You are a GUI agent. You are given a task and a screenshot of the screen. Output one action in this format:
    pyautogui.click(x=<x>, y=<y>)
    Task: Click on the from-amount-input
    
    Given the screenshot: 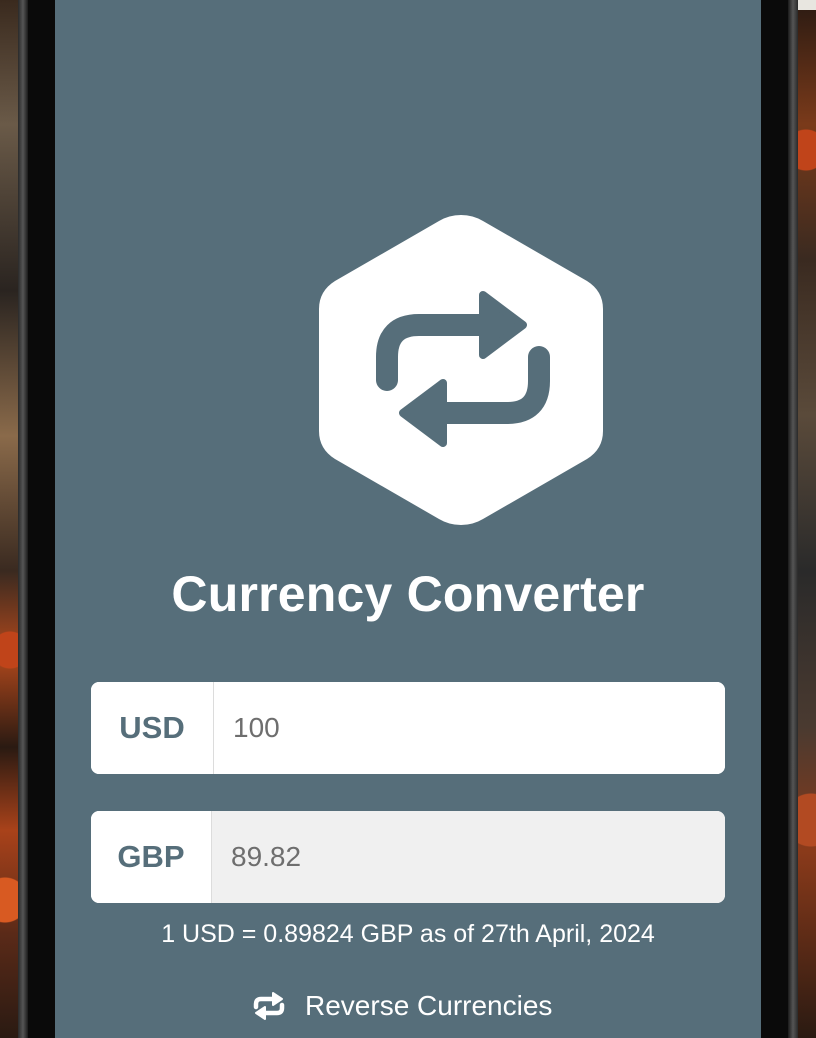 What is the action you would take?
    pyautogui.click(x=469, y=728)
    